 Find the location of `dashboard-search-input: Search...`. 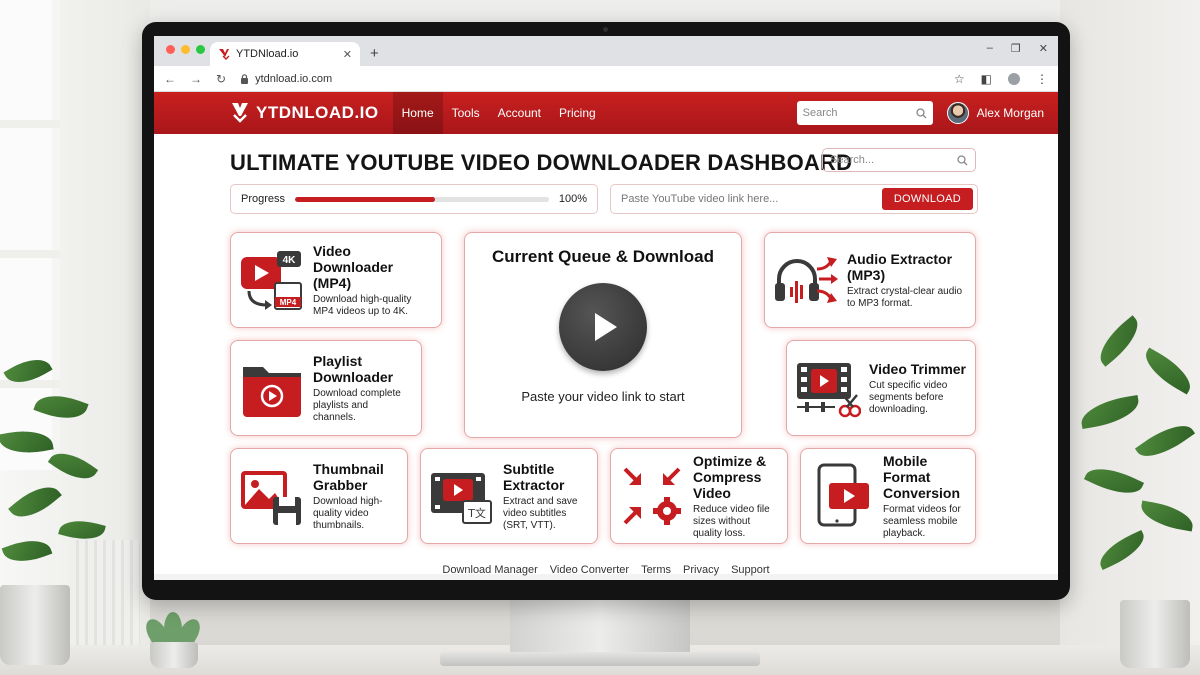

dashboard-search-input: Search... is located at coordinates (899, 160).